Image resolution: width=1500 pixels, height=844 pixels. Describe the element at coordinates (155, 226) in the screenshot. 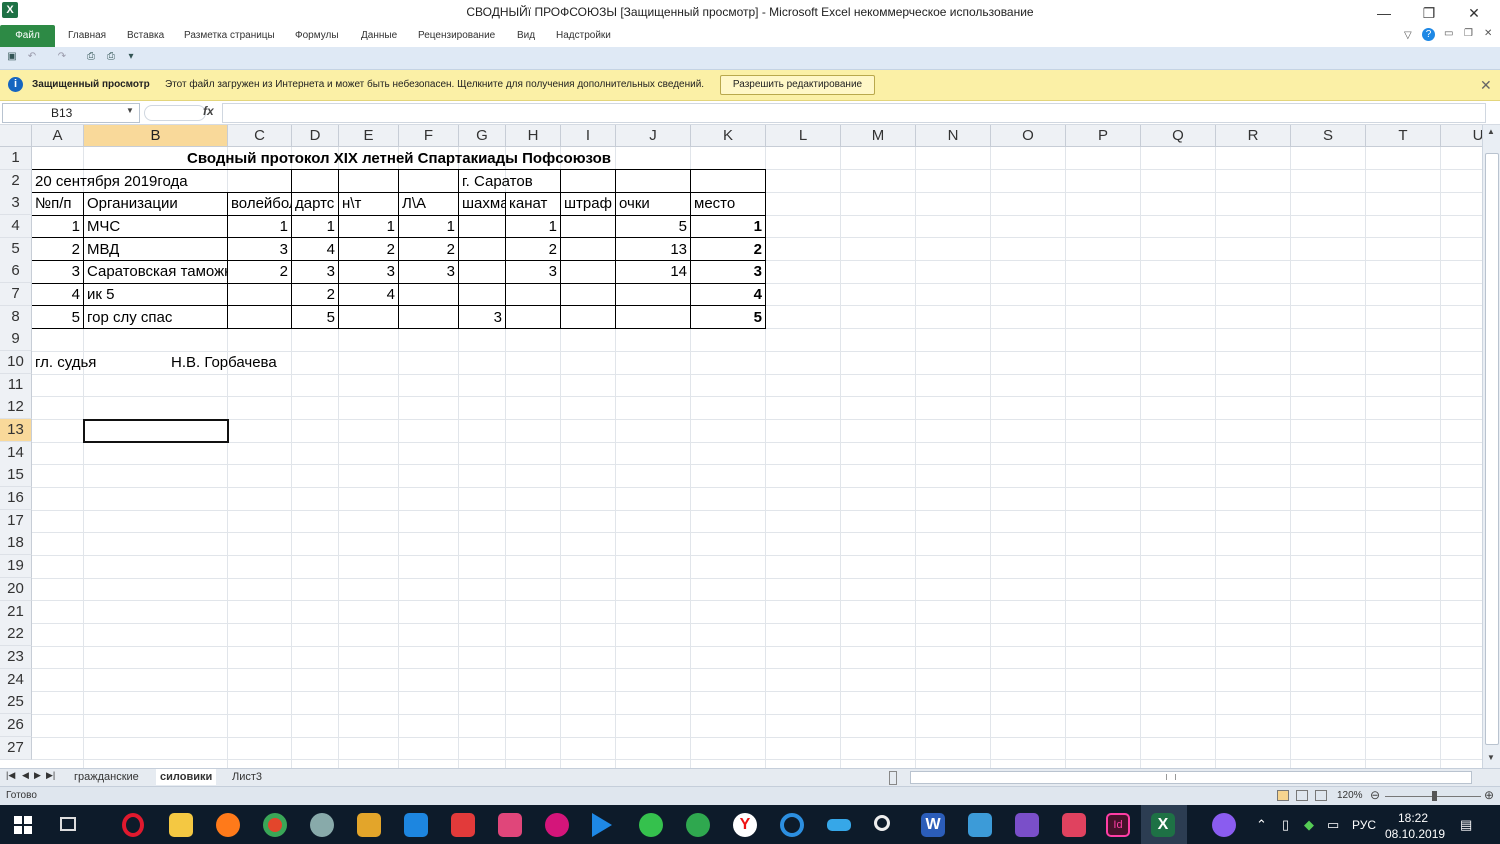

I see `data-cell: МЧС` at that location.